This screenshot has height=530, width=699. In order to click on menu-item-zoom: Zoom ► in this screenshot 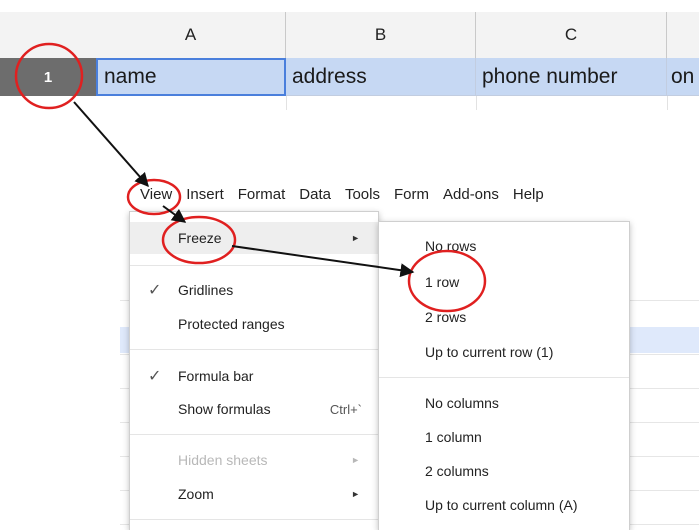, I will do `click(254, 494)`.